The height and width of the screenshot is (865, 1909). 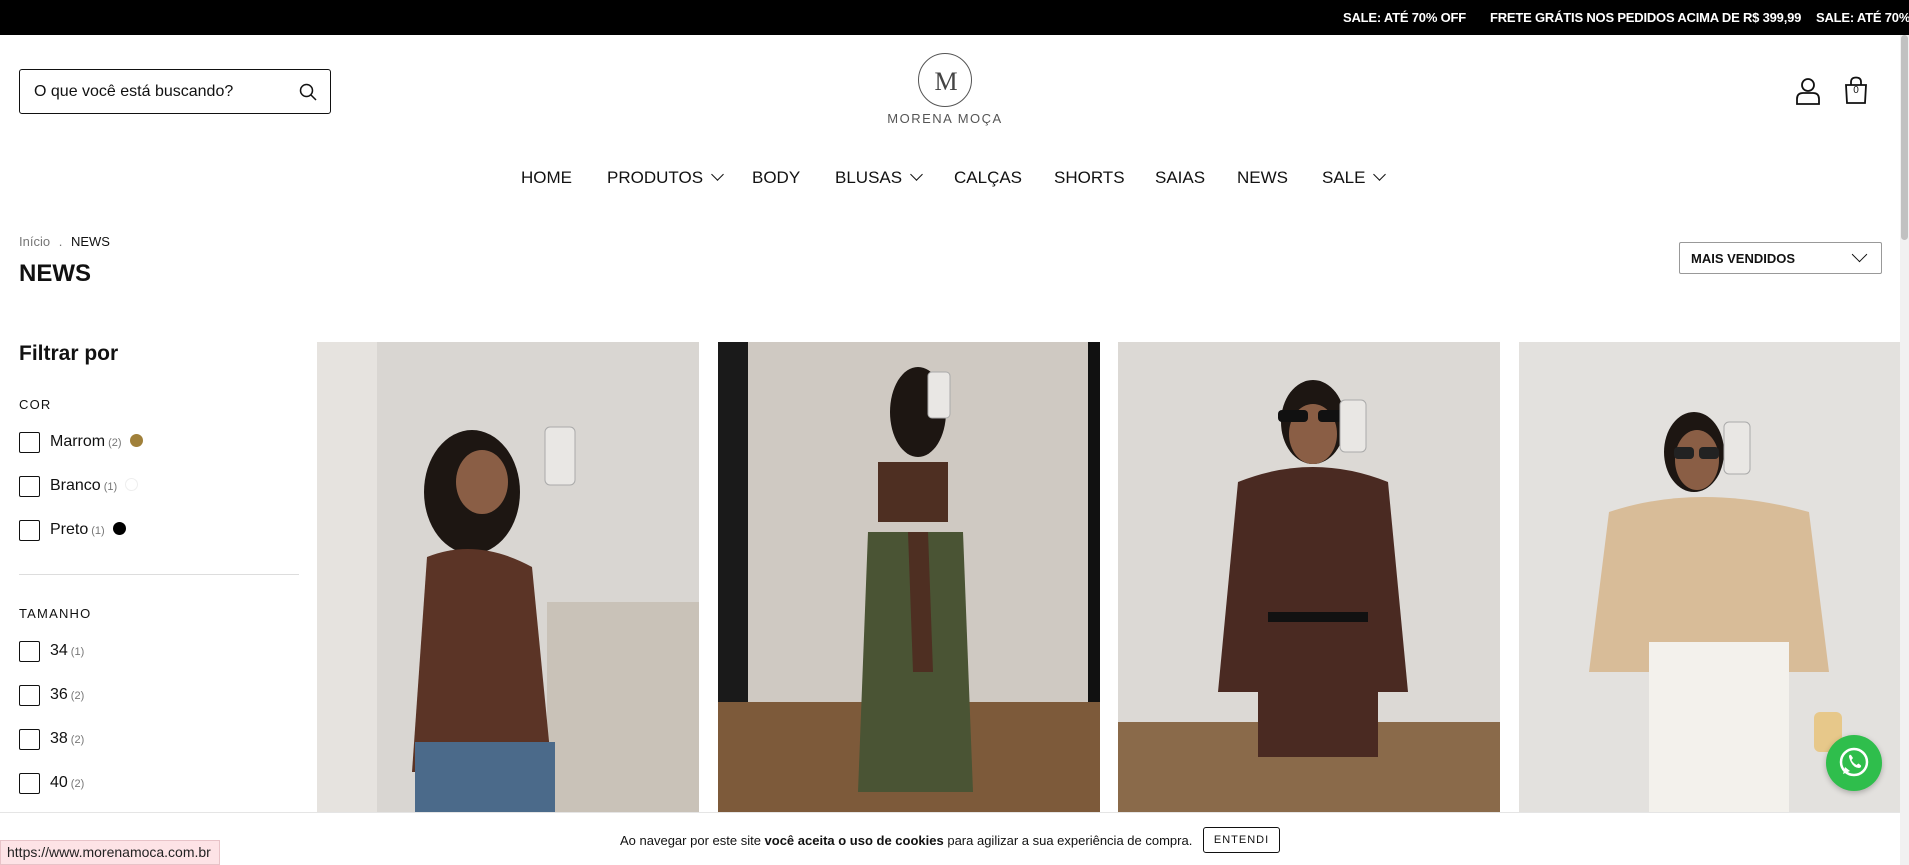 I want to click on filter-option-label: 40 (2), so click(x=67, y=783).